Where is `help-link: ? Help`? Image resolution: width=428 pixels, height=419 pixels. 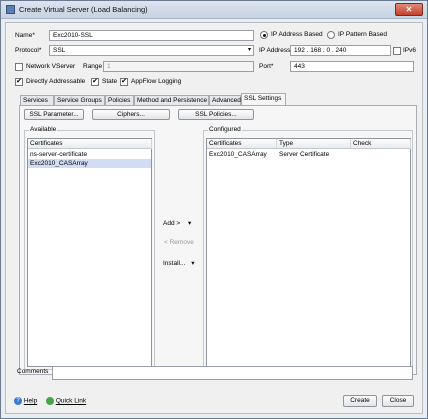 help-link: ? Help is located at coordinates (25, 401).